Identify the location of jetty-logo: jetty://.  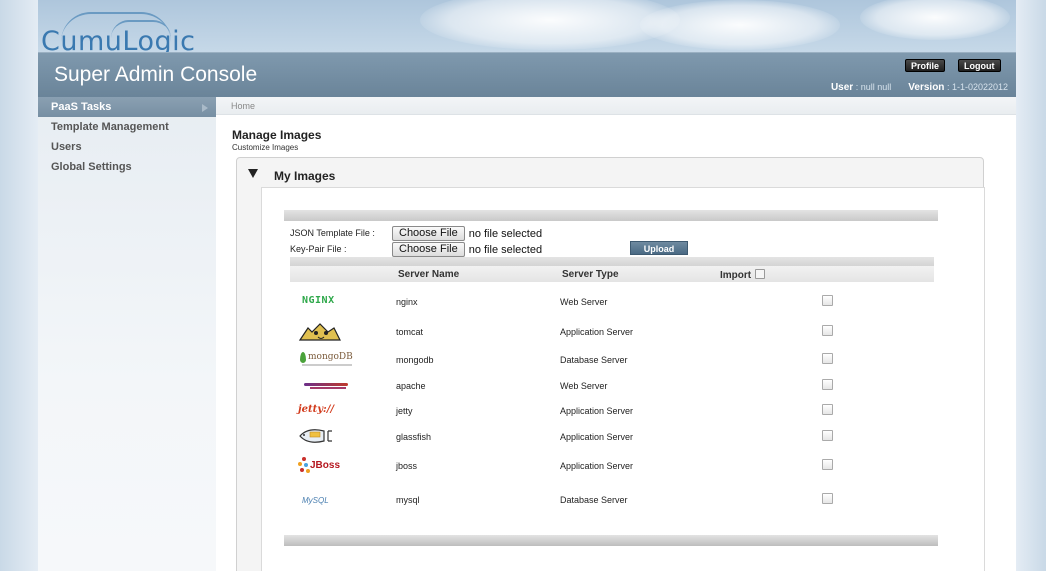
(329, 410).